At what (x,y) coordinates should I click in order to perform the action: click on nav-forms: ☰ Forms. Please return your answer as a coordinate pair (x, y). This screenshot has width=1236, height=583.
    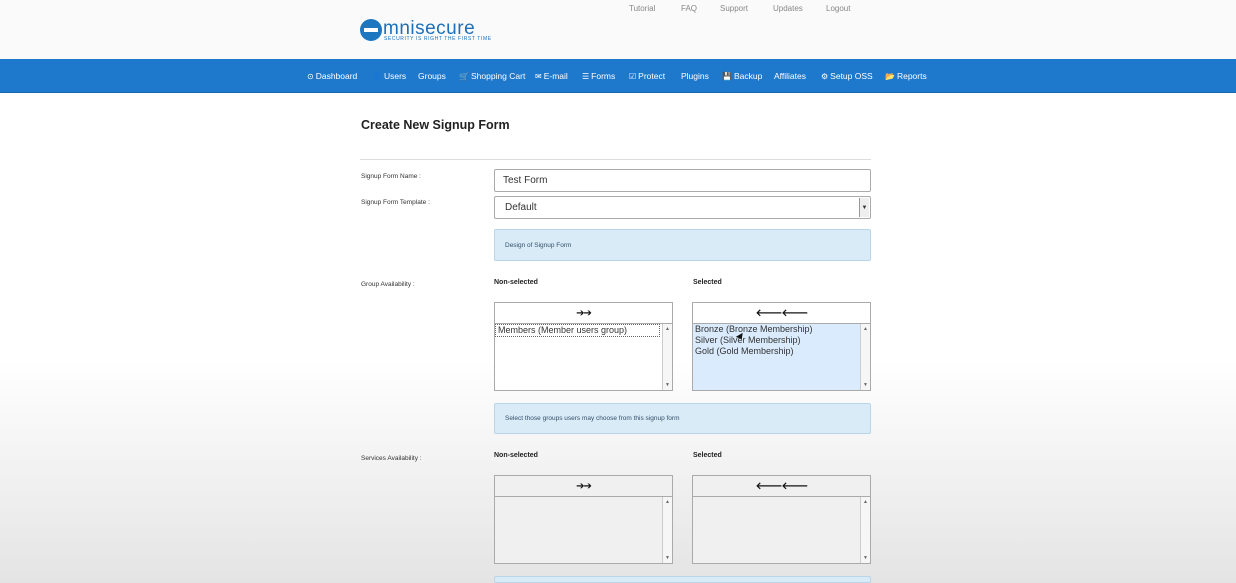
    Looking at the image, I should click on (598, 76).